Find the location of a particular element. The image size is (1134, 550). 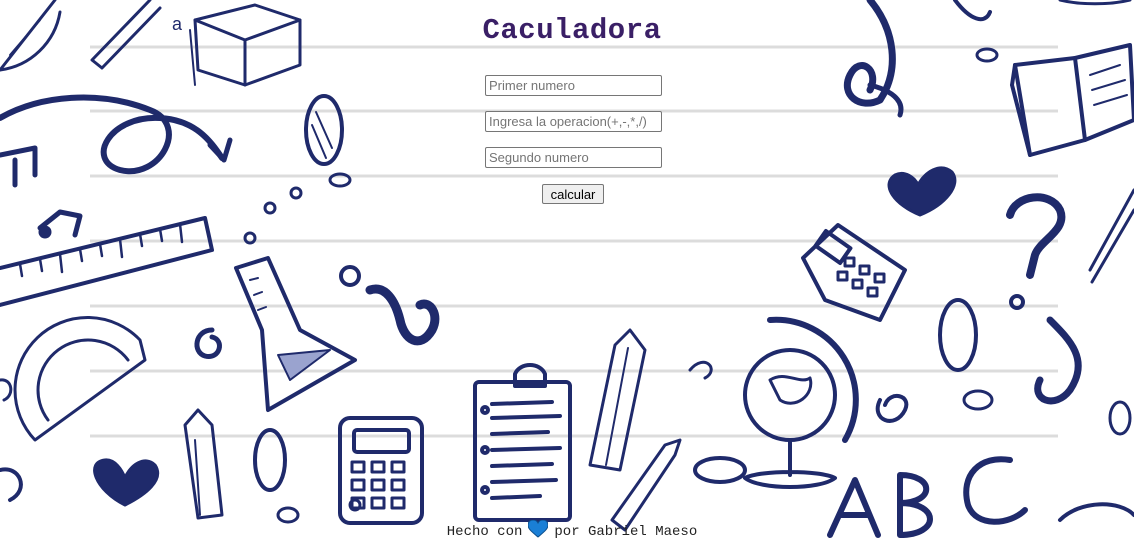

first-number-input is located at coordinates (573, 85).